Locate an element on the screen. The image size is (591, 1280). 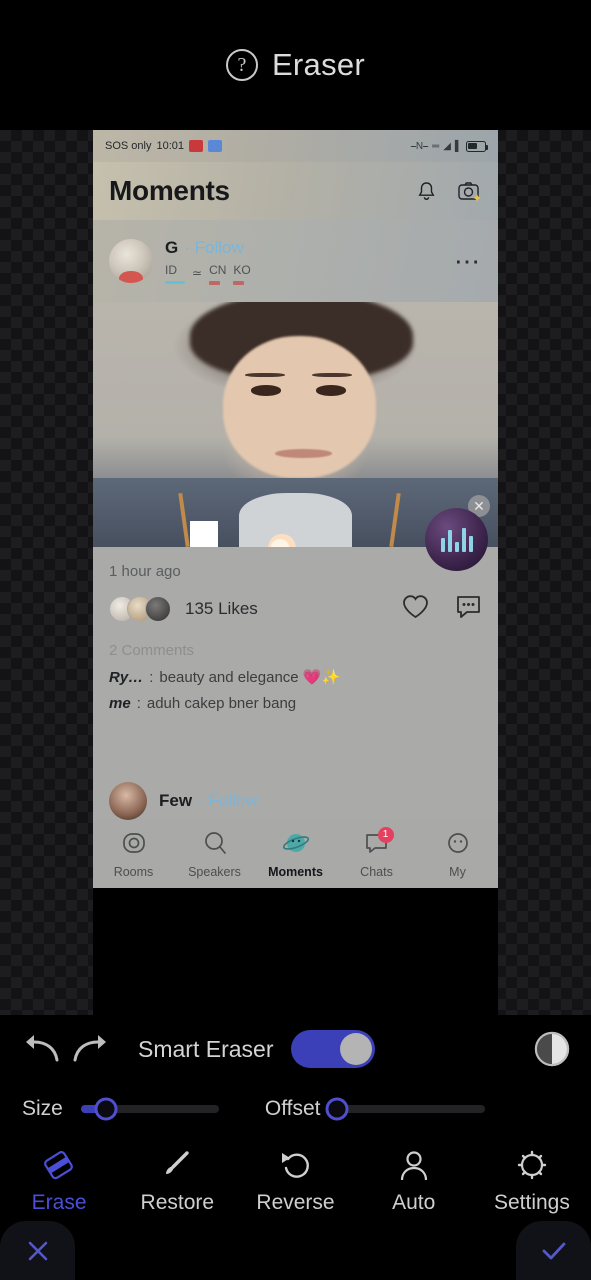
size-label: Size is located at coordinates (42, 1108).